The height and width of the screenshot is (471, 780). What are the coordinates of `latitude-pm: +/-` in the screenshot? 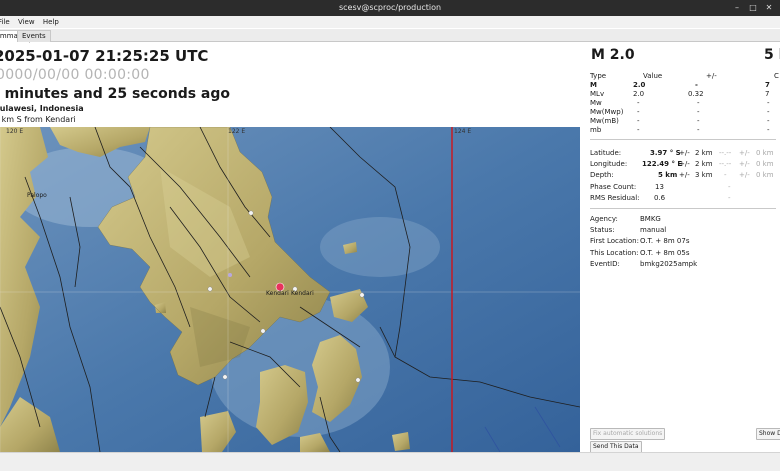 It's located at (684, 153).